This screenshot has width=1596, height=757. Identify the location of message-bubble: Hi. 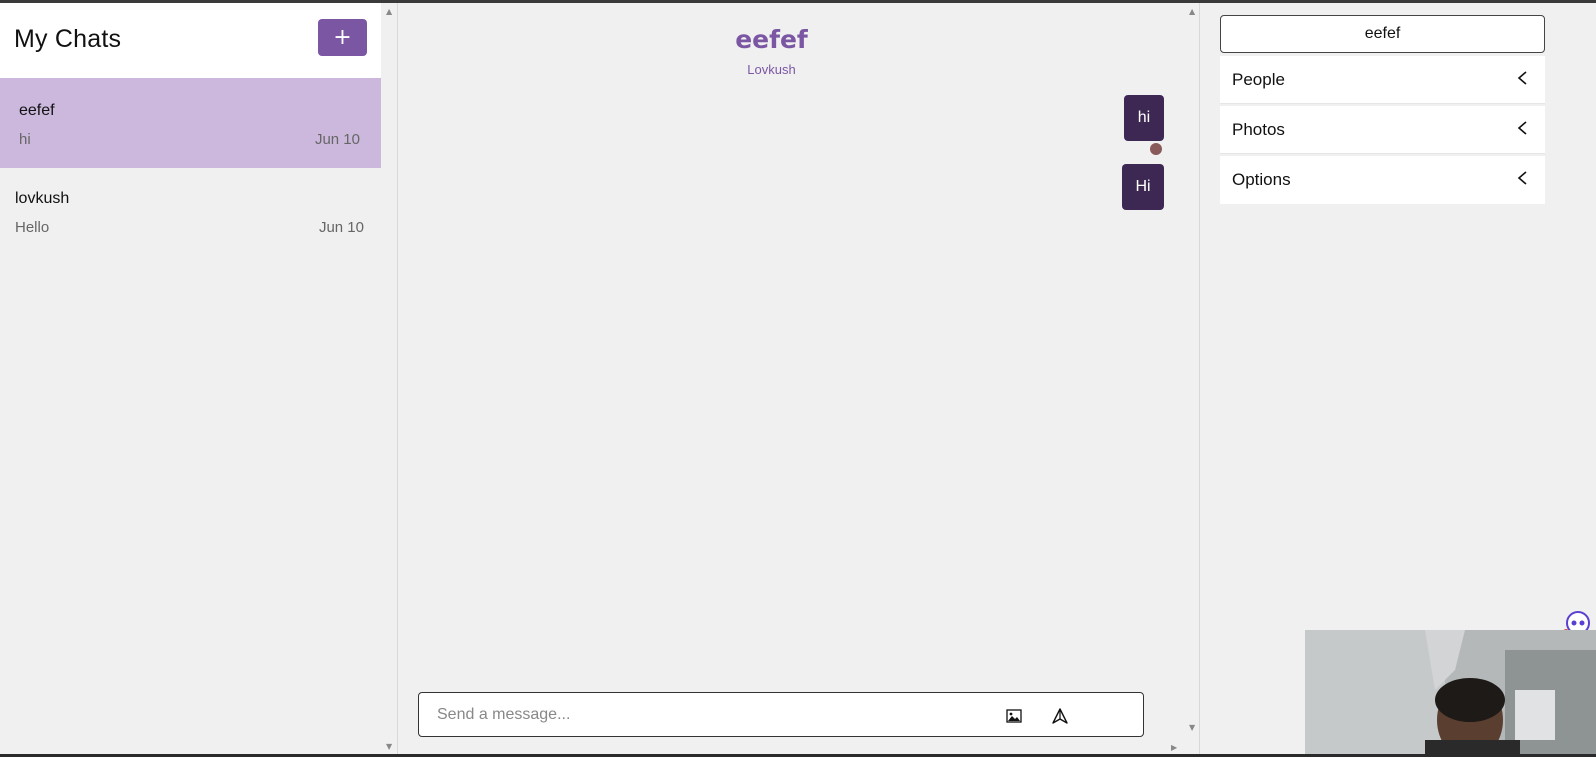
(1143, 187).